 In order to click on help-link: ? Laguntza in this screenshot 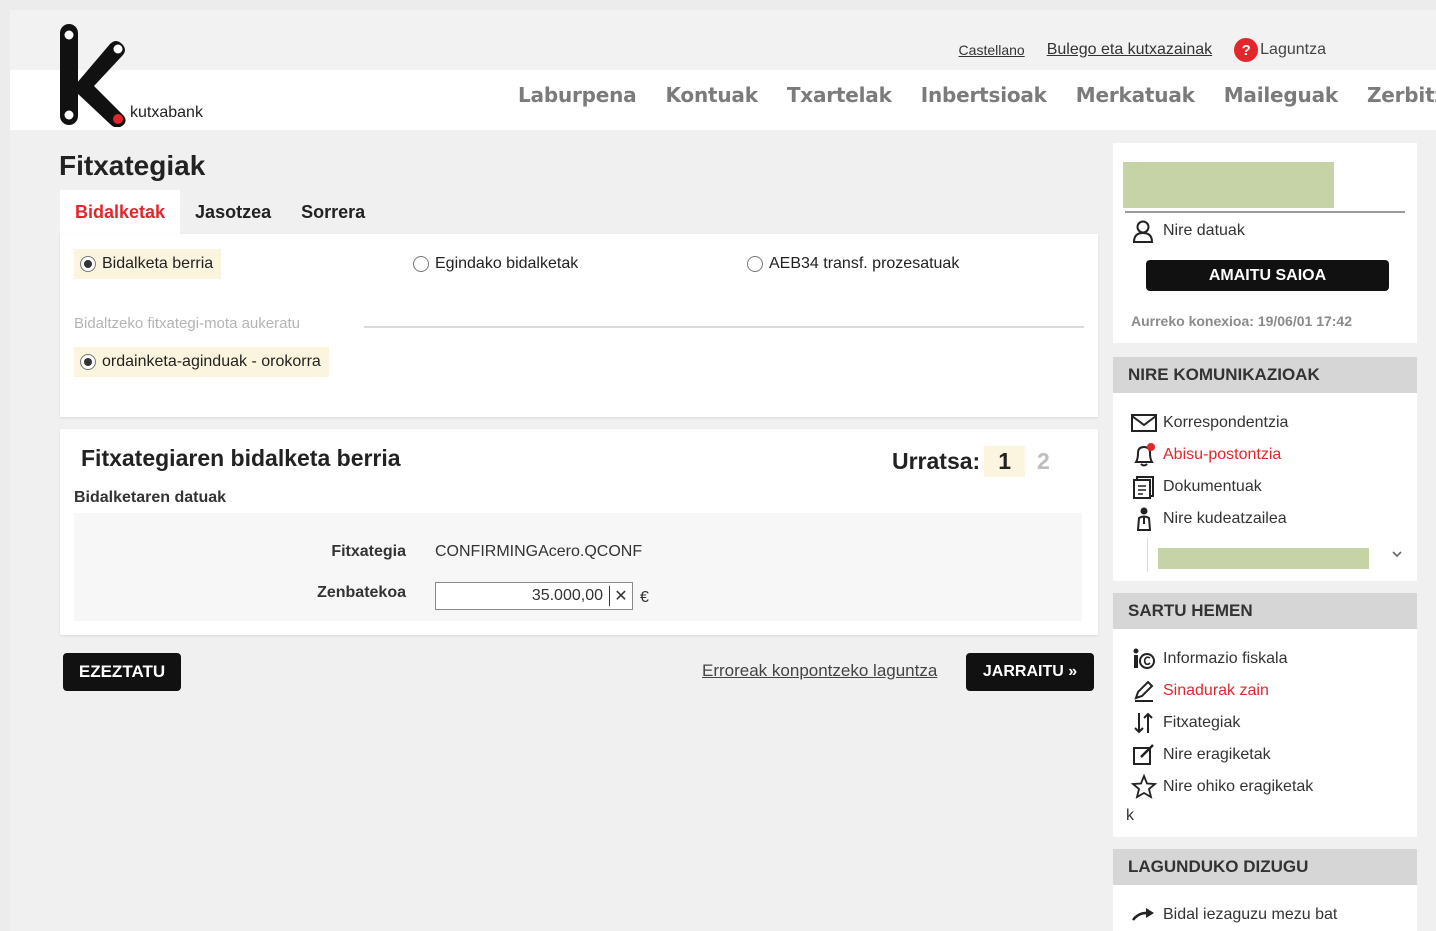, I will do `click(1280, 50)`.